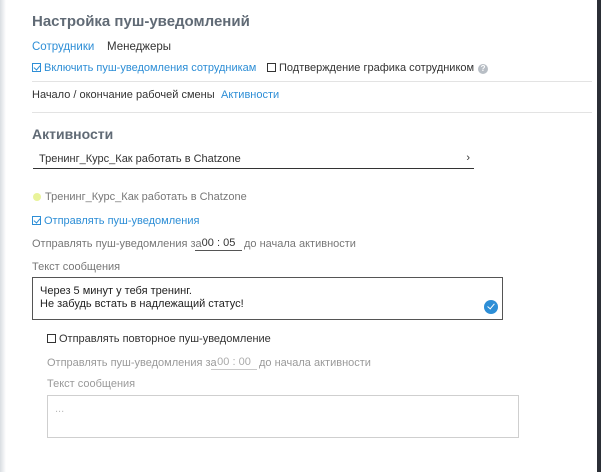 This screenshot has height=472, width=601. What do you see at coordinates (132, 363) in the screenshot?
I see `repeat-before-prefix: Отправлять пуш-уведомления за` at bounding box center [132, 363].